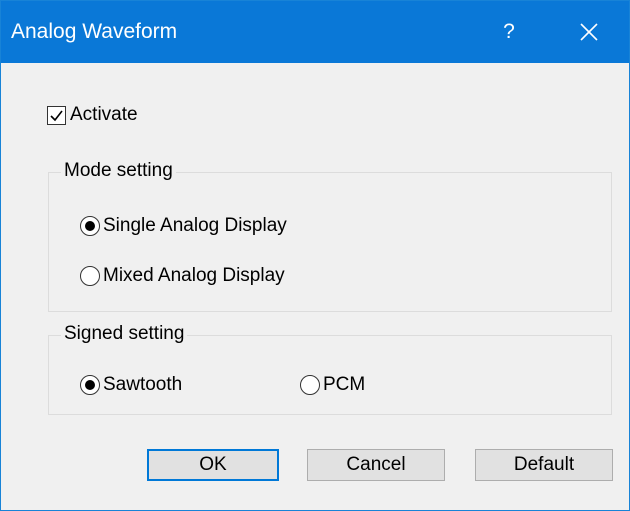 The width and height of the screenshot is (630, 511). Describe the element at coordinates (315, 32) in the screenshot. I see `title-bar: Analog Waveform ?` at that location.